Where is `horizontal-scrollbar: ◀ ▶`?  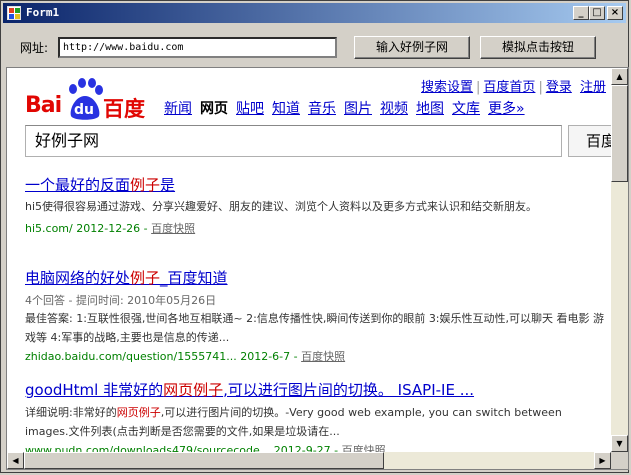
horizontal-scrollbar: ◀ ▶ is located at coordinates (309, 460).